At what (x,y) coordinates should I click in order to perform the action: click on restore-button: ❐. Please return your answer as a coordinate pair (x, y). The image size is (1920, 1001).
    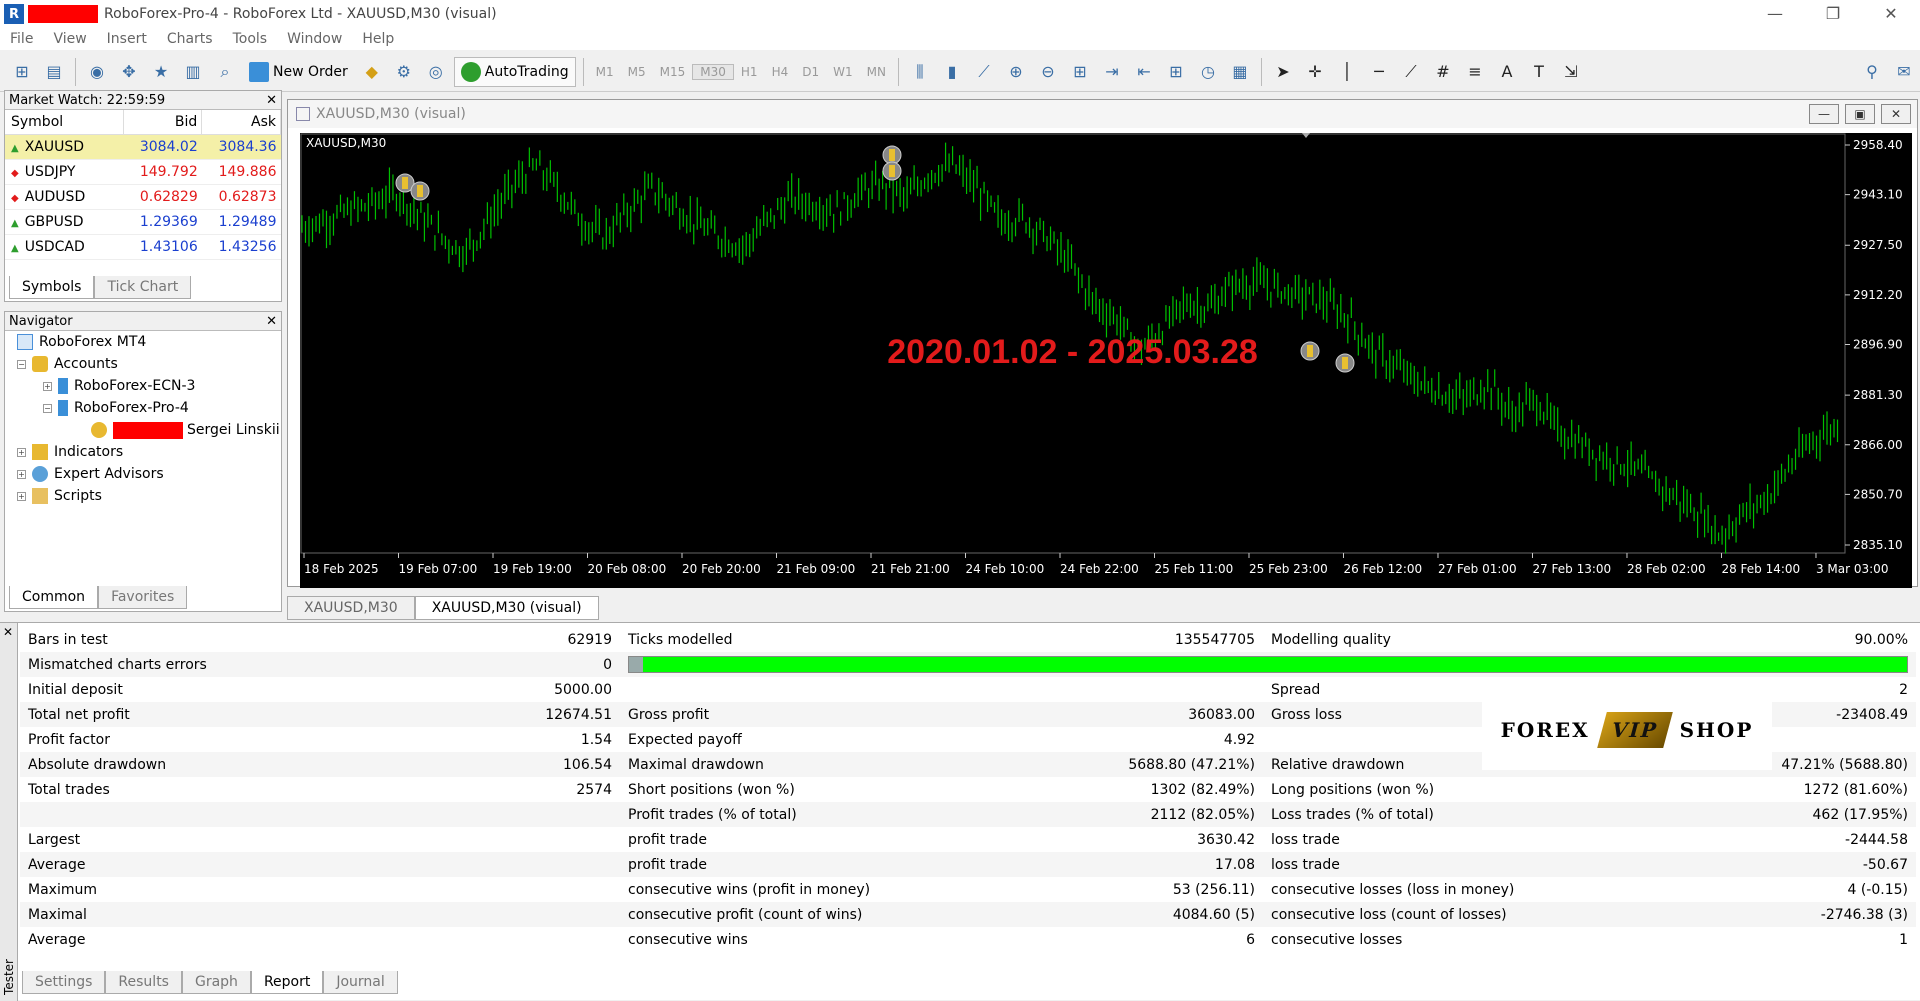
    Looking at the image, I should click on (1833, 14).